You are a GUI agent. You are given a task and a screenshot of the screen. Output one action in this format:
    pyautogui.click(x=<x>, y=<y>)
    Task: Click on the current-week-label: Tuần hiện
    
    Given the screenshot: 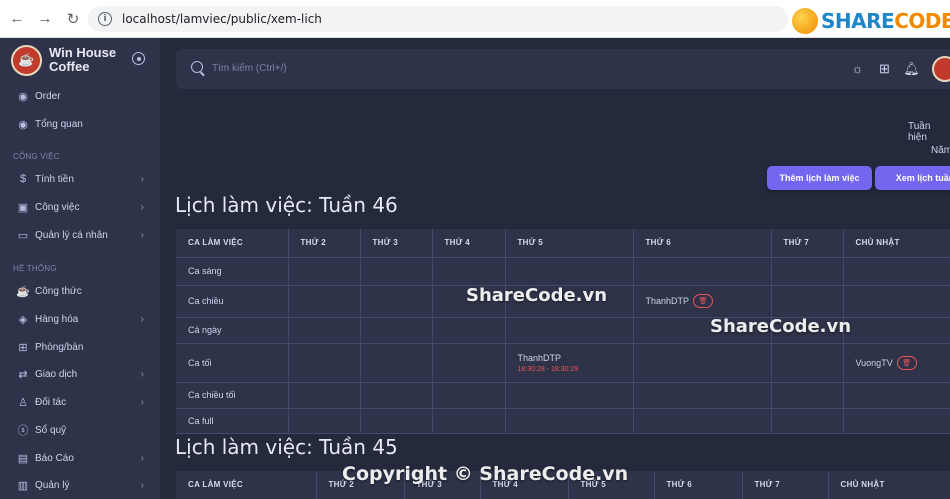 What is the action you would take?
    pyautogui.click(x=919, y=132)
    